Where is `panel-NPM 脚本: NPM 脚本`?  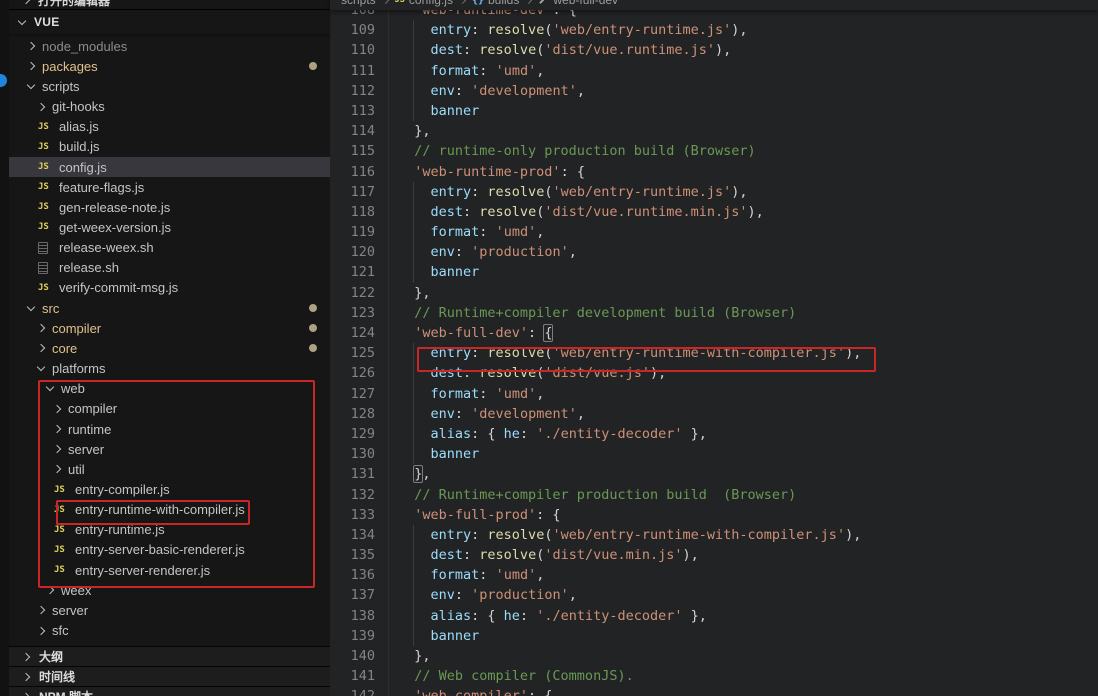 panel-NPM 脚本: NPM 脚本 is located at coordinates (169, 691).